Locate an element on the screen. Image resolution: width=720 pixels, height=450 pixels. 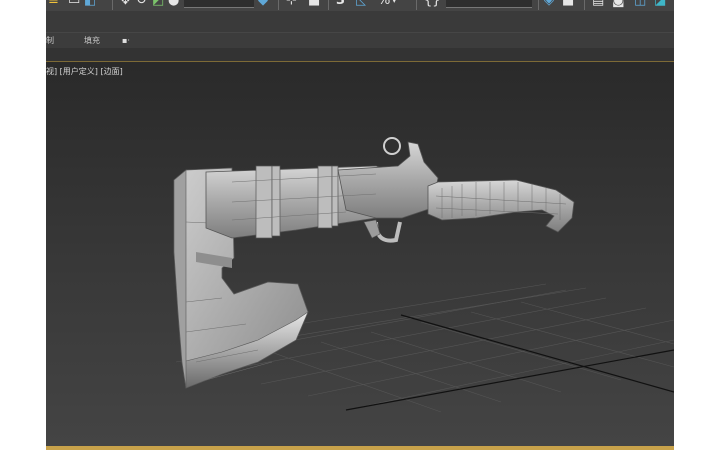
scene-explorer-icon: ◙ is located at coordinates (618, 4).